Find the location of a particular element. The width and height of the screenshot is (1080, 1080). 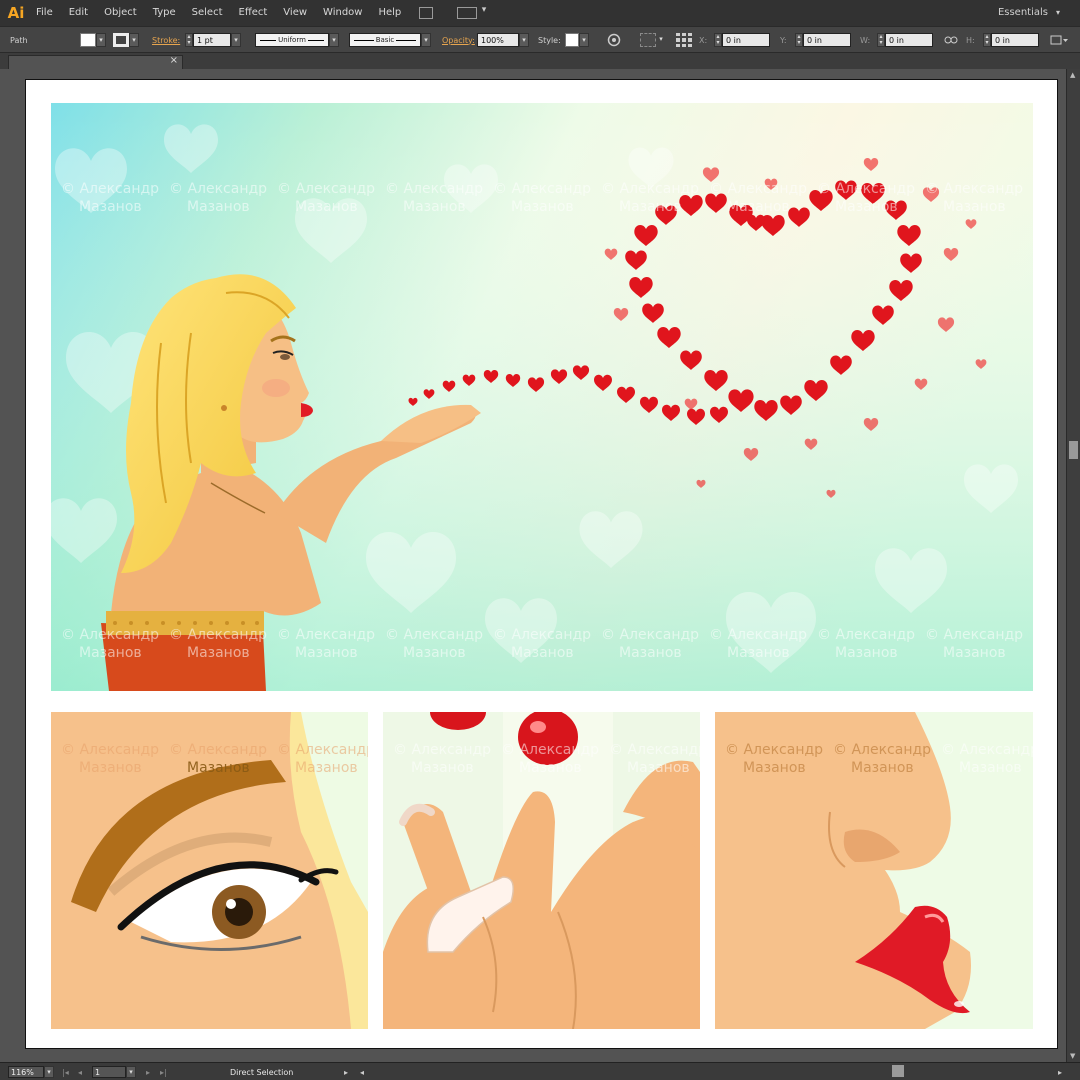

style-control: ▾ is located at coordinates (577, 40).